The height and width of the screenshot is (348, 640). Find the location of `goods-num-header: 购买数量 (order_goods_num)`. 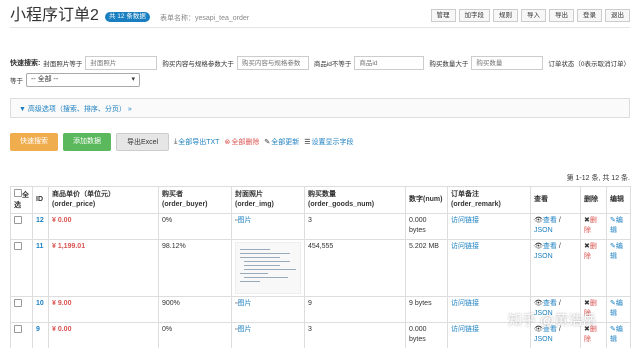

goods-num-header: 购买数量 (order_goods_num) is located at coordinates (355, 200).